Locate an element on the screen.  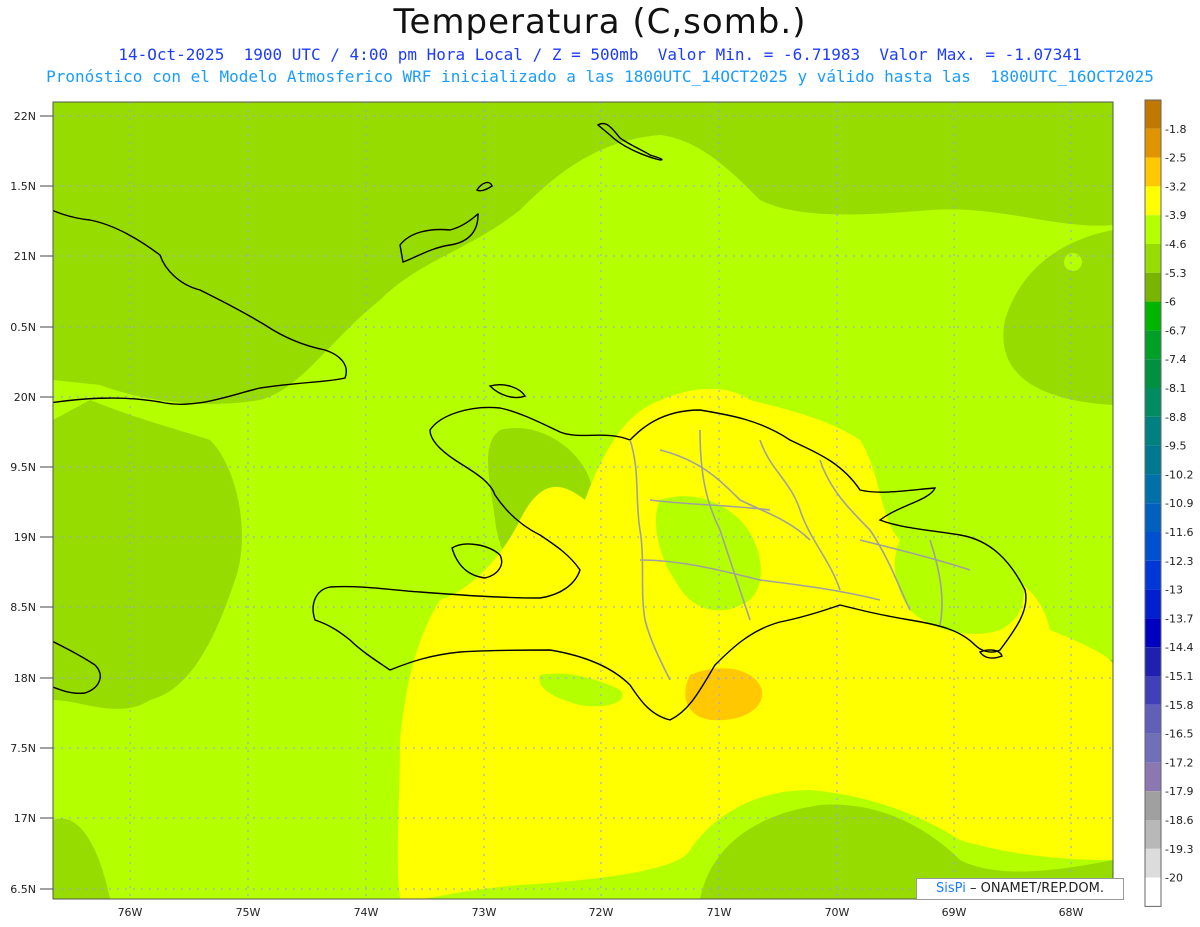
colorbar-label: -13.7 is located at coordinates (1179, 618).